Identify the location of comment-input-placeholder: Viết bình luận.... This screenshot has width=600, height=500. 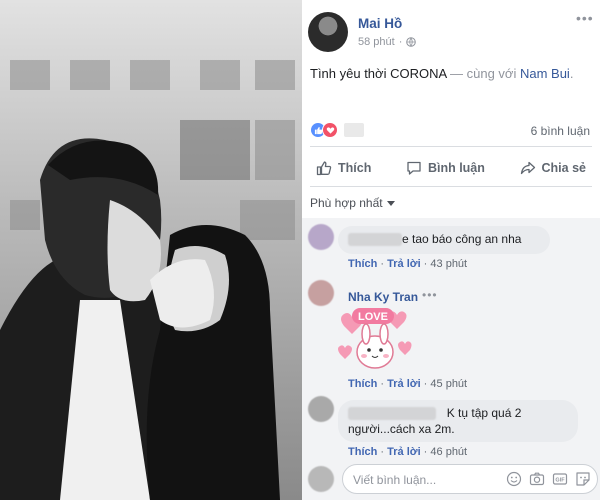
(395, 480).